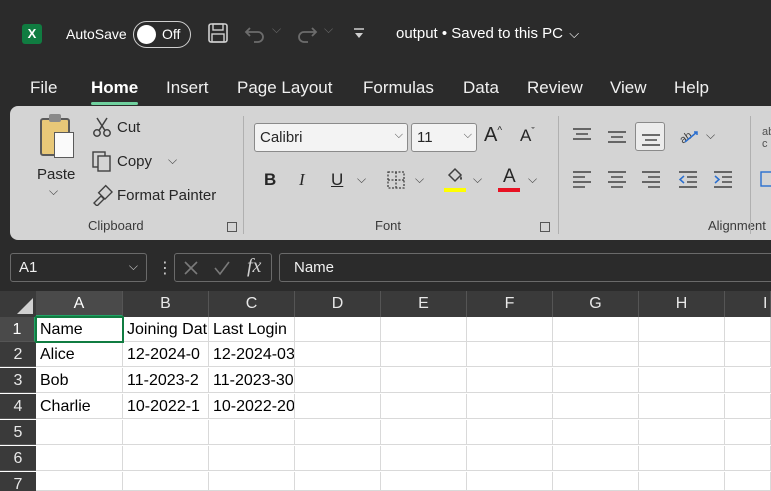  I want to click on insert-function-icon: fx, so click(254, 266).